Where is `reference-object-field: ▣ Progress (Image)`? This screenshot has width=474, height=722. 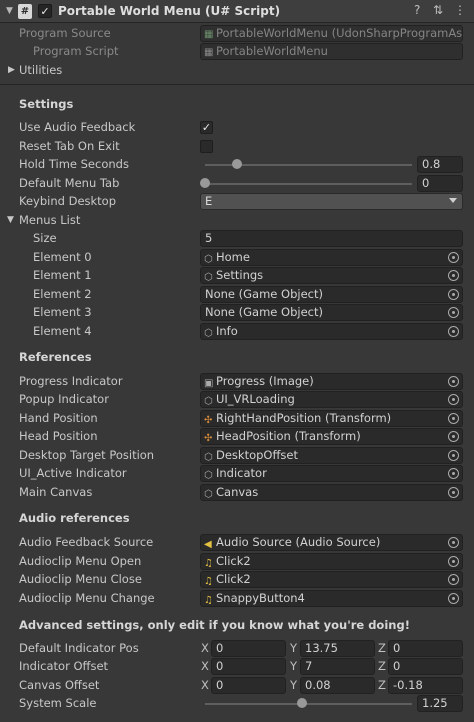 reference-object-field: ▣ Progress (Image) is located at coordinates (331, 381).